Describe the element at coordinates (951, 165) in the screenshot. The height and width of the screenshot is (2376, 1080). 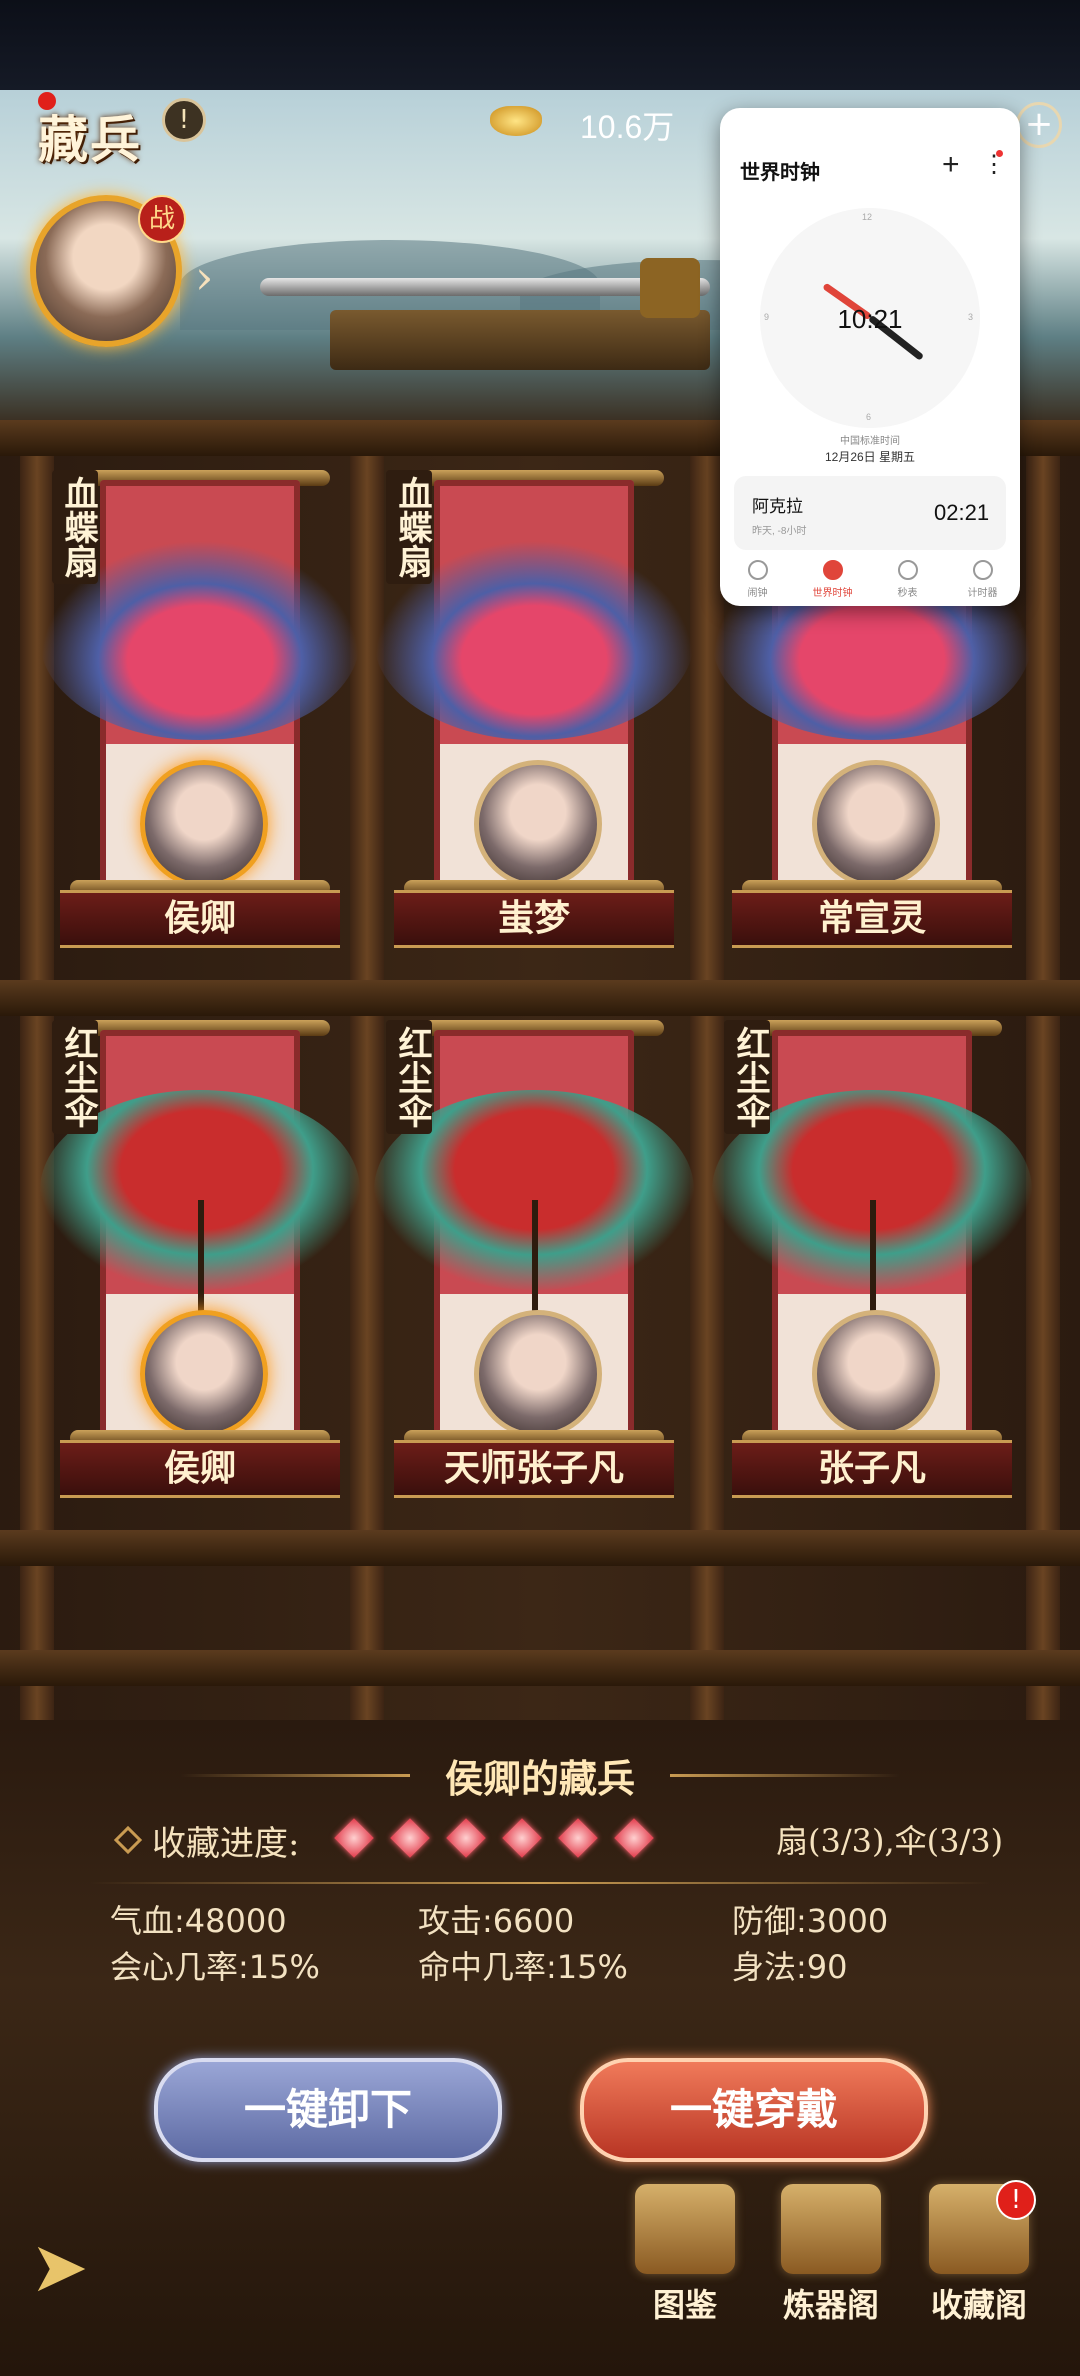
I see `add-clock-button: +` at that location.